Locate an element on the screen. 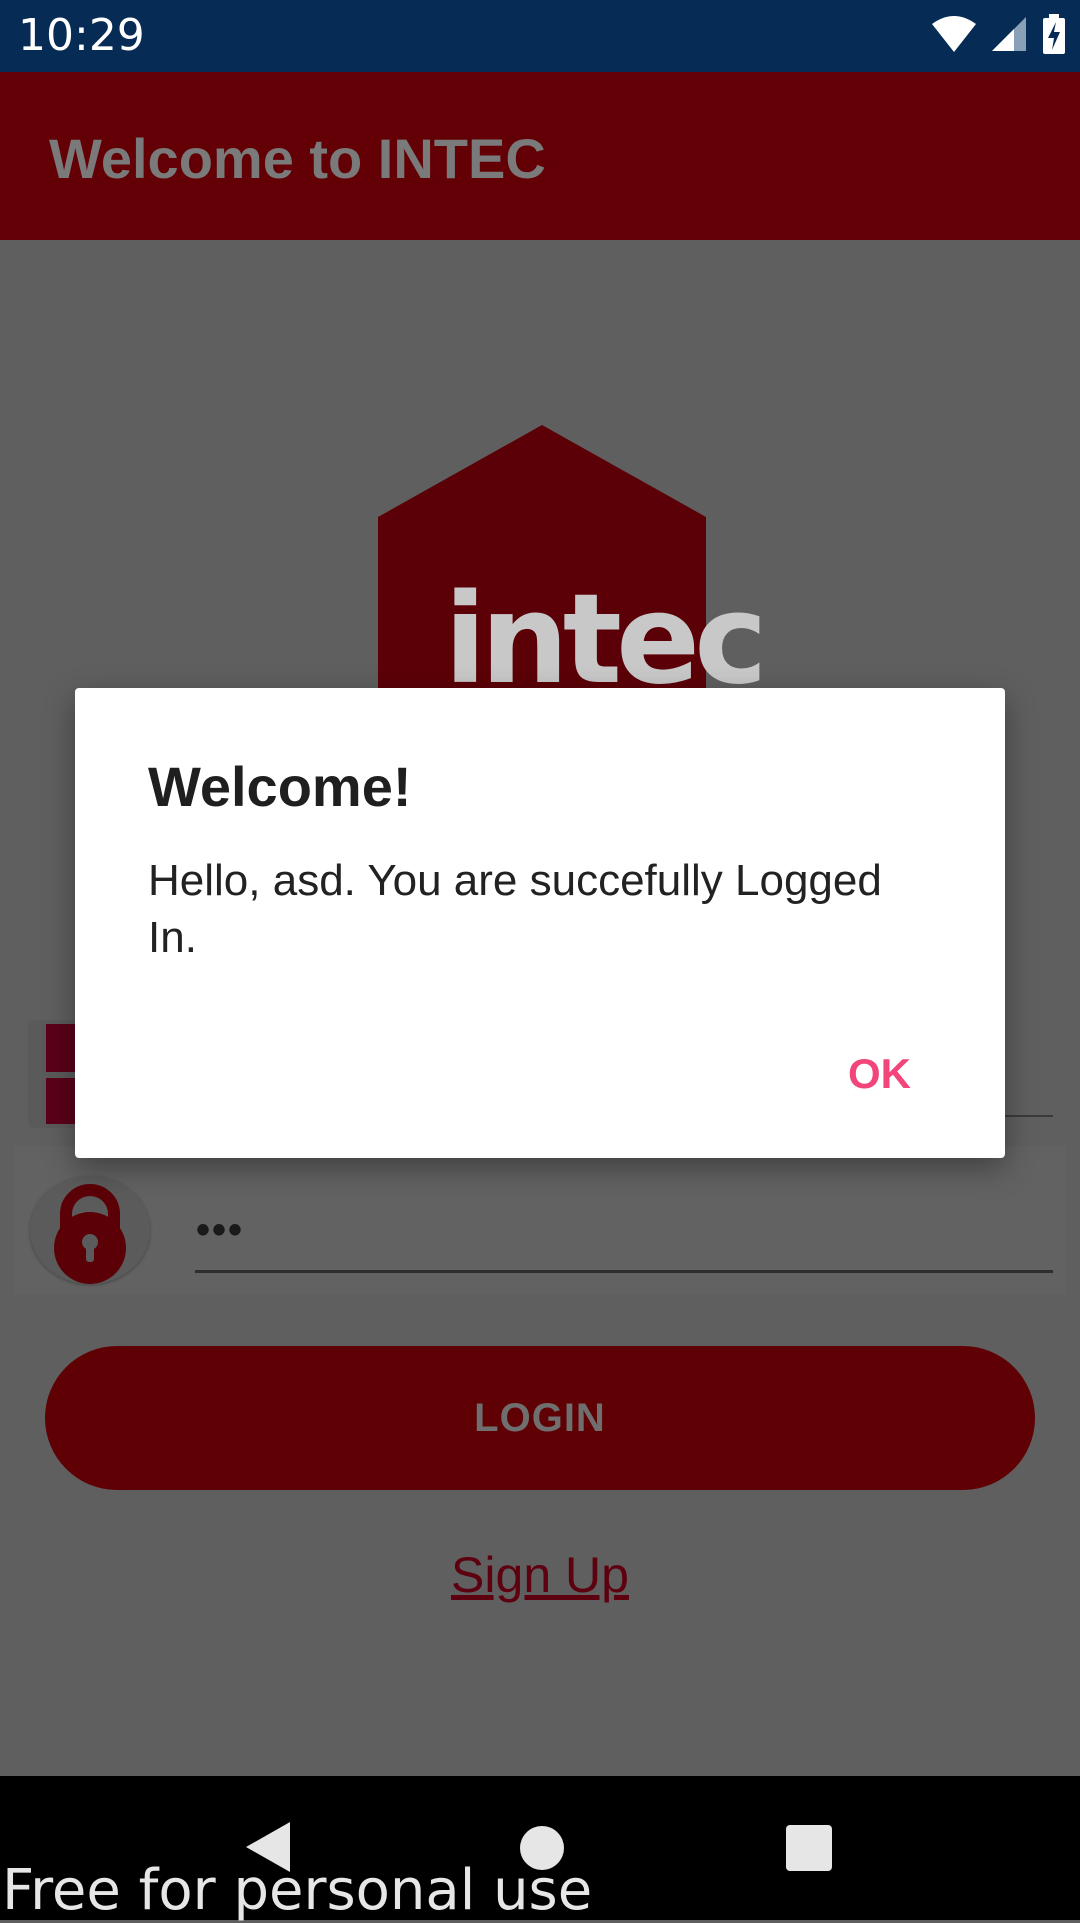 This screenshot has width=1080, height=1923. login-button-label: LOGIN is located at coordinates (540, 1417).